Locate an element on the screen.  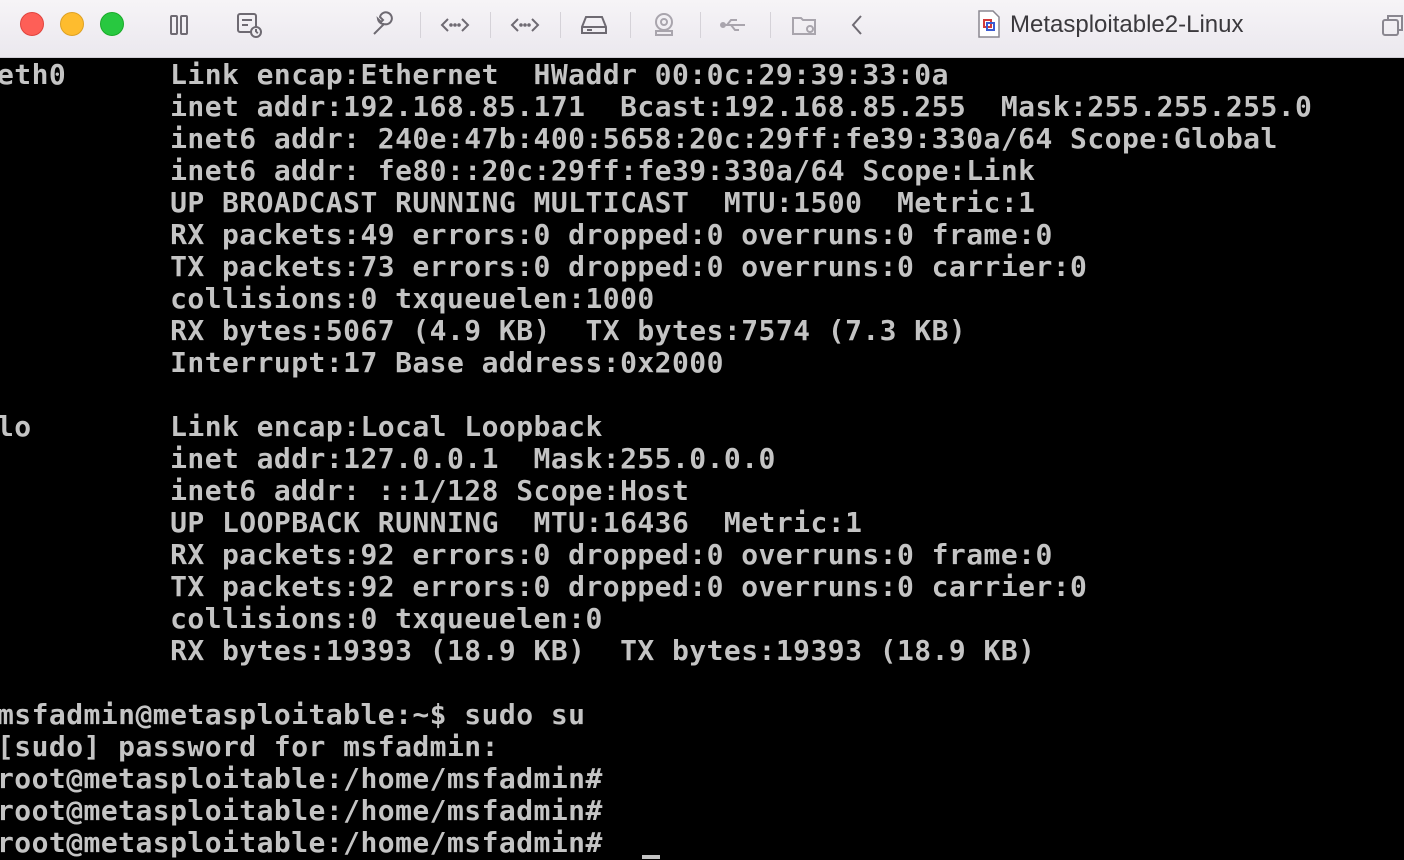
network-adapter-icon is located at coordinates (455, 25).